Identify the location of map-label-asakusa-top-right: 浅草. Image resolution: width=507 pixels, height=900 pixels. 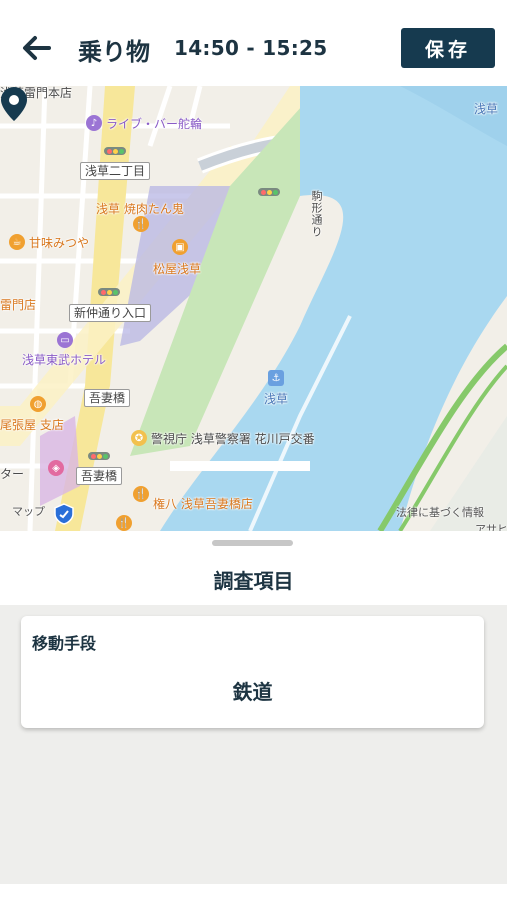
(486, 109).